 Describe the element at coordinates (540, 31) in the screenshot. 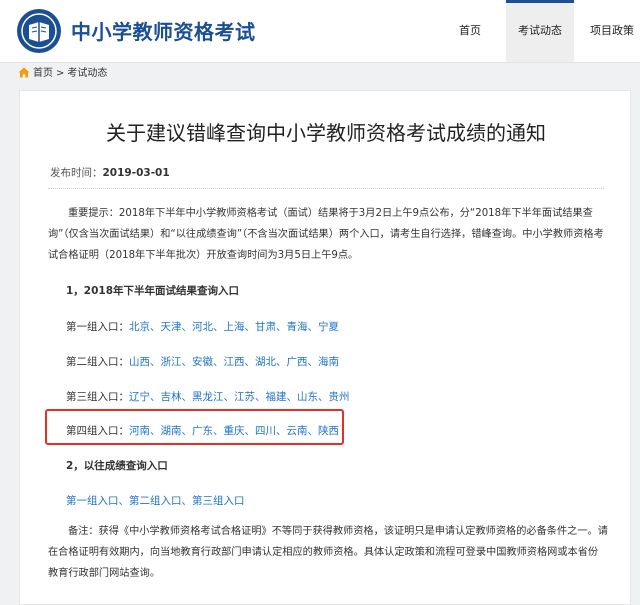

I see `nav-exam-news: 考试动态` at that location.